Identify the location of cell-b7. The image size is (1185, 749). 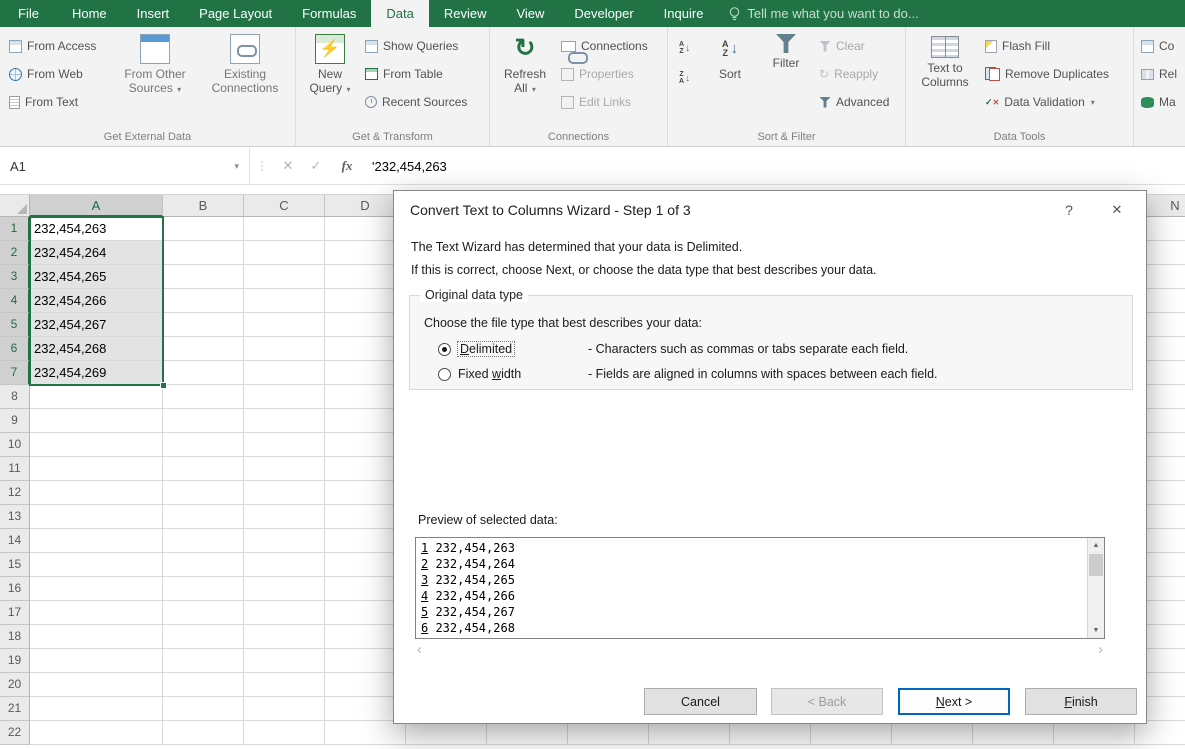
(203, 373).